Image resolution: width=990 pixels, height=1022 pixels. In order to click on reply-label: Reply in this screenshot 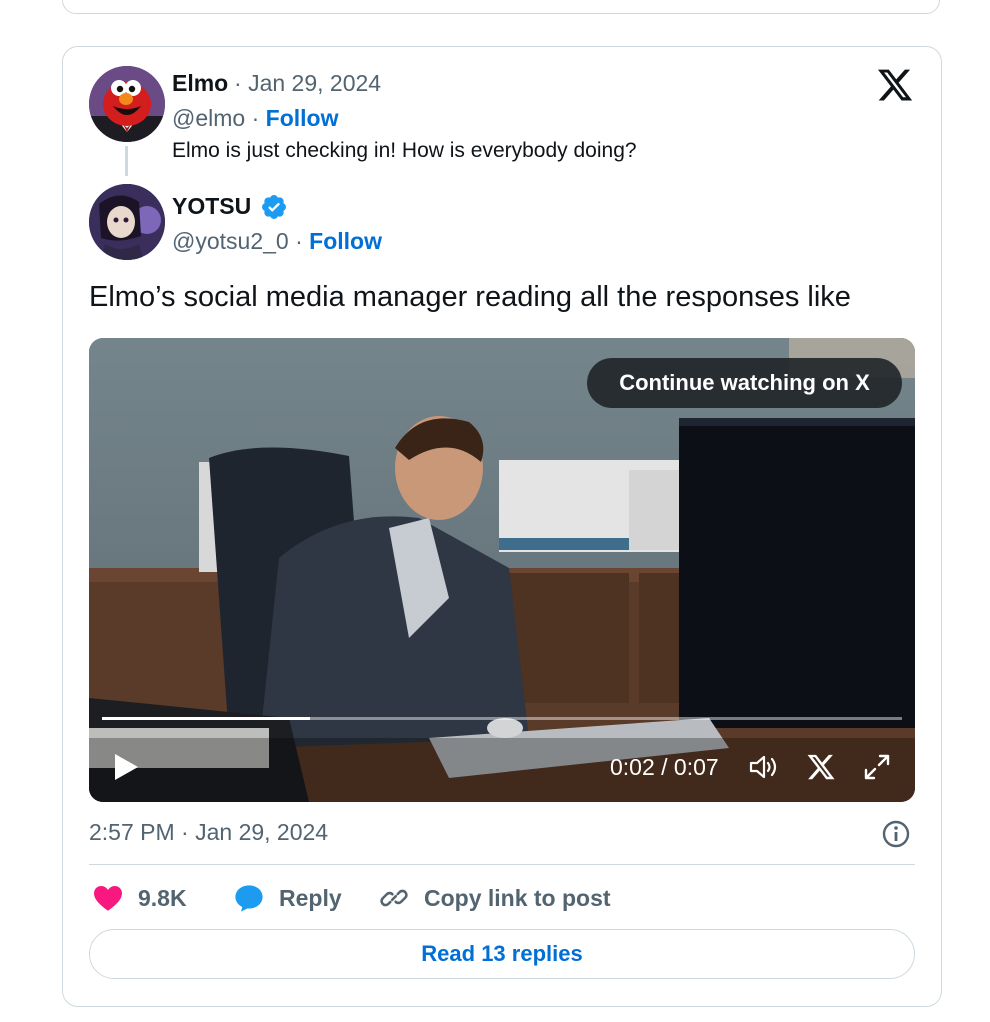, I will do `click(310, 897)`.